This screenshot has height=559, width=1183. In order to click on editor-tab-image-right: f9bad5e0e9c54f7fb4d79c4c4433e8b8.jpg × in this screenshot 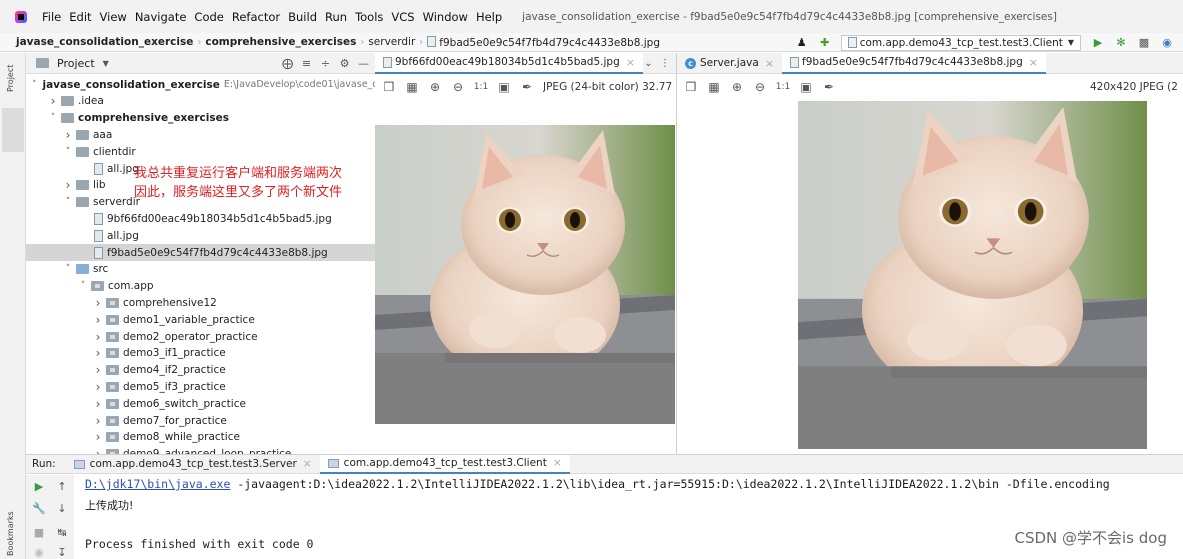, I will do `click(914, 63)`.